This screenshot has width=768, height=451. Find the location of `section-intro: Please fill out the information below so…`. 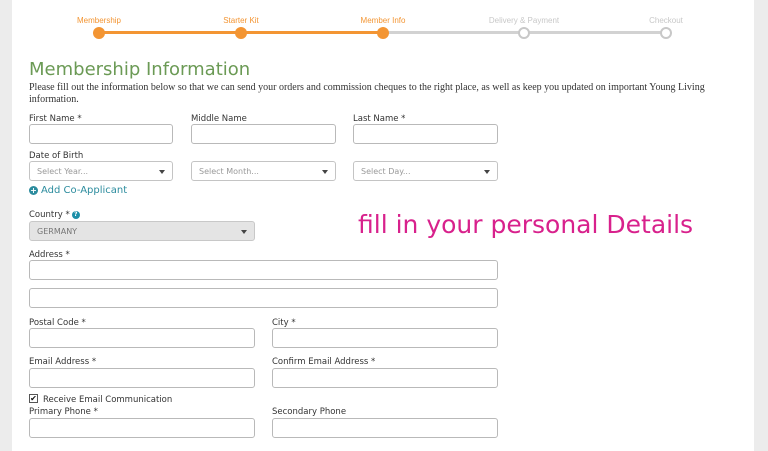

section-intro: Please fill out the information below so… is located at coordinates (367, 93).